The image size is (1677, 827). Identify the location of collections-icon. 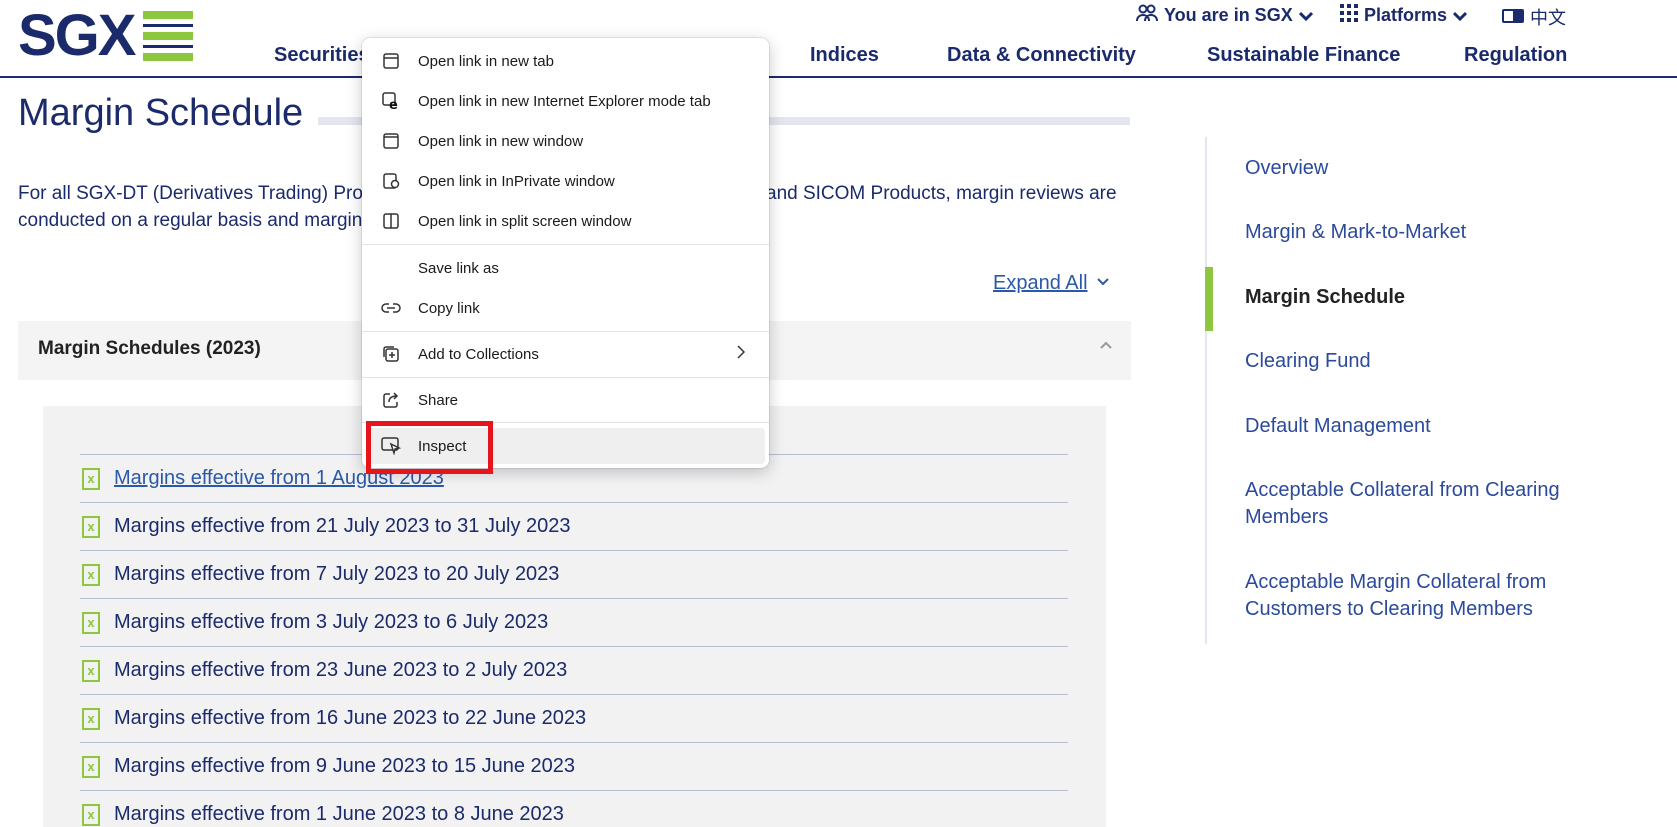
(391, 354).